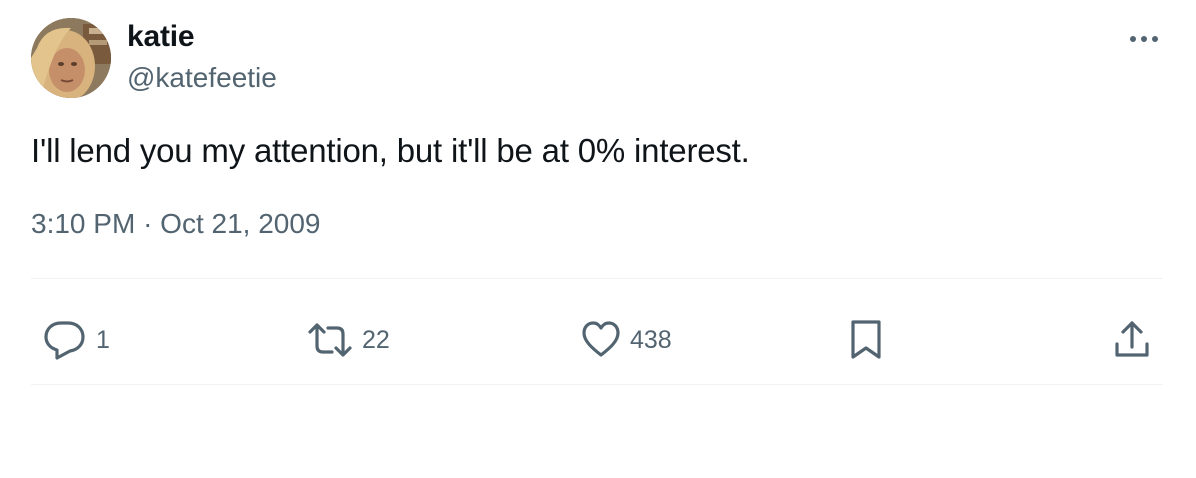  I want to click on reply-button: 1, so click(76, 340).